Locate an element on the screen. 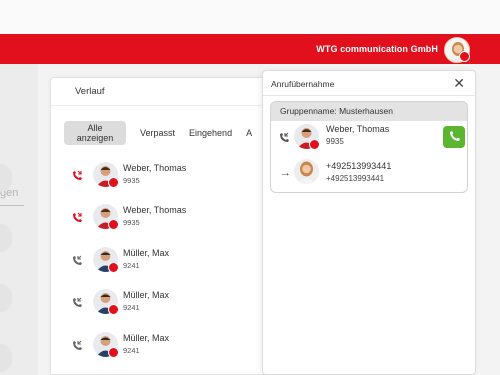  top-strip is located at coordinates (250, 17).